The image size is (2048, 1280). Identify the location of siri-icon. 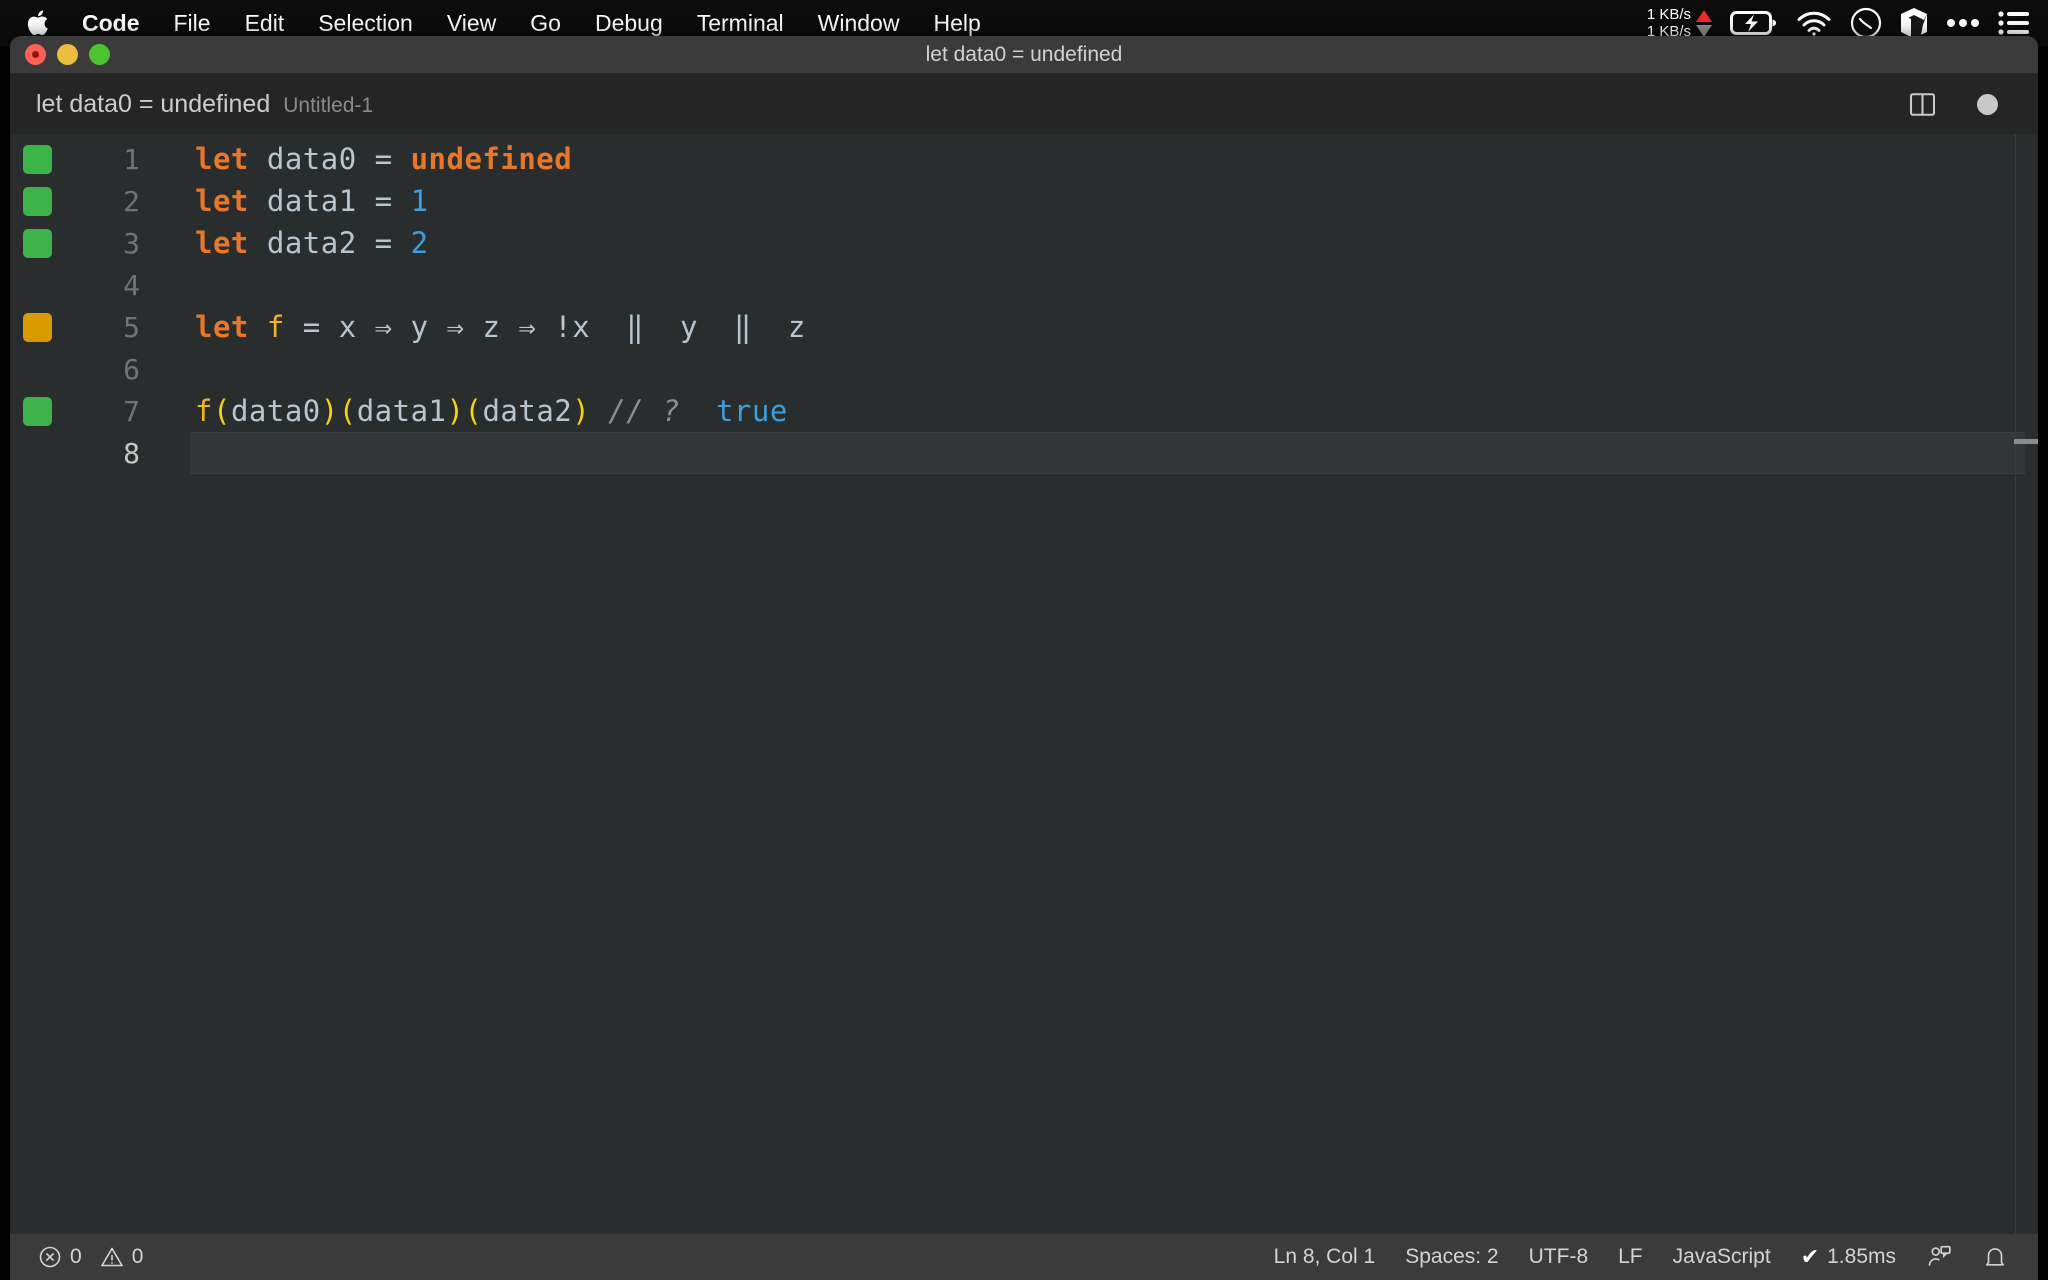
(1866, 23).